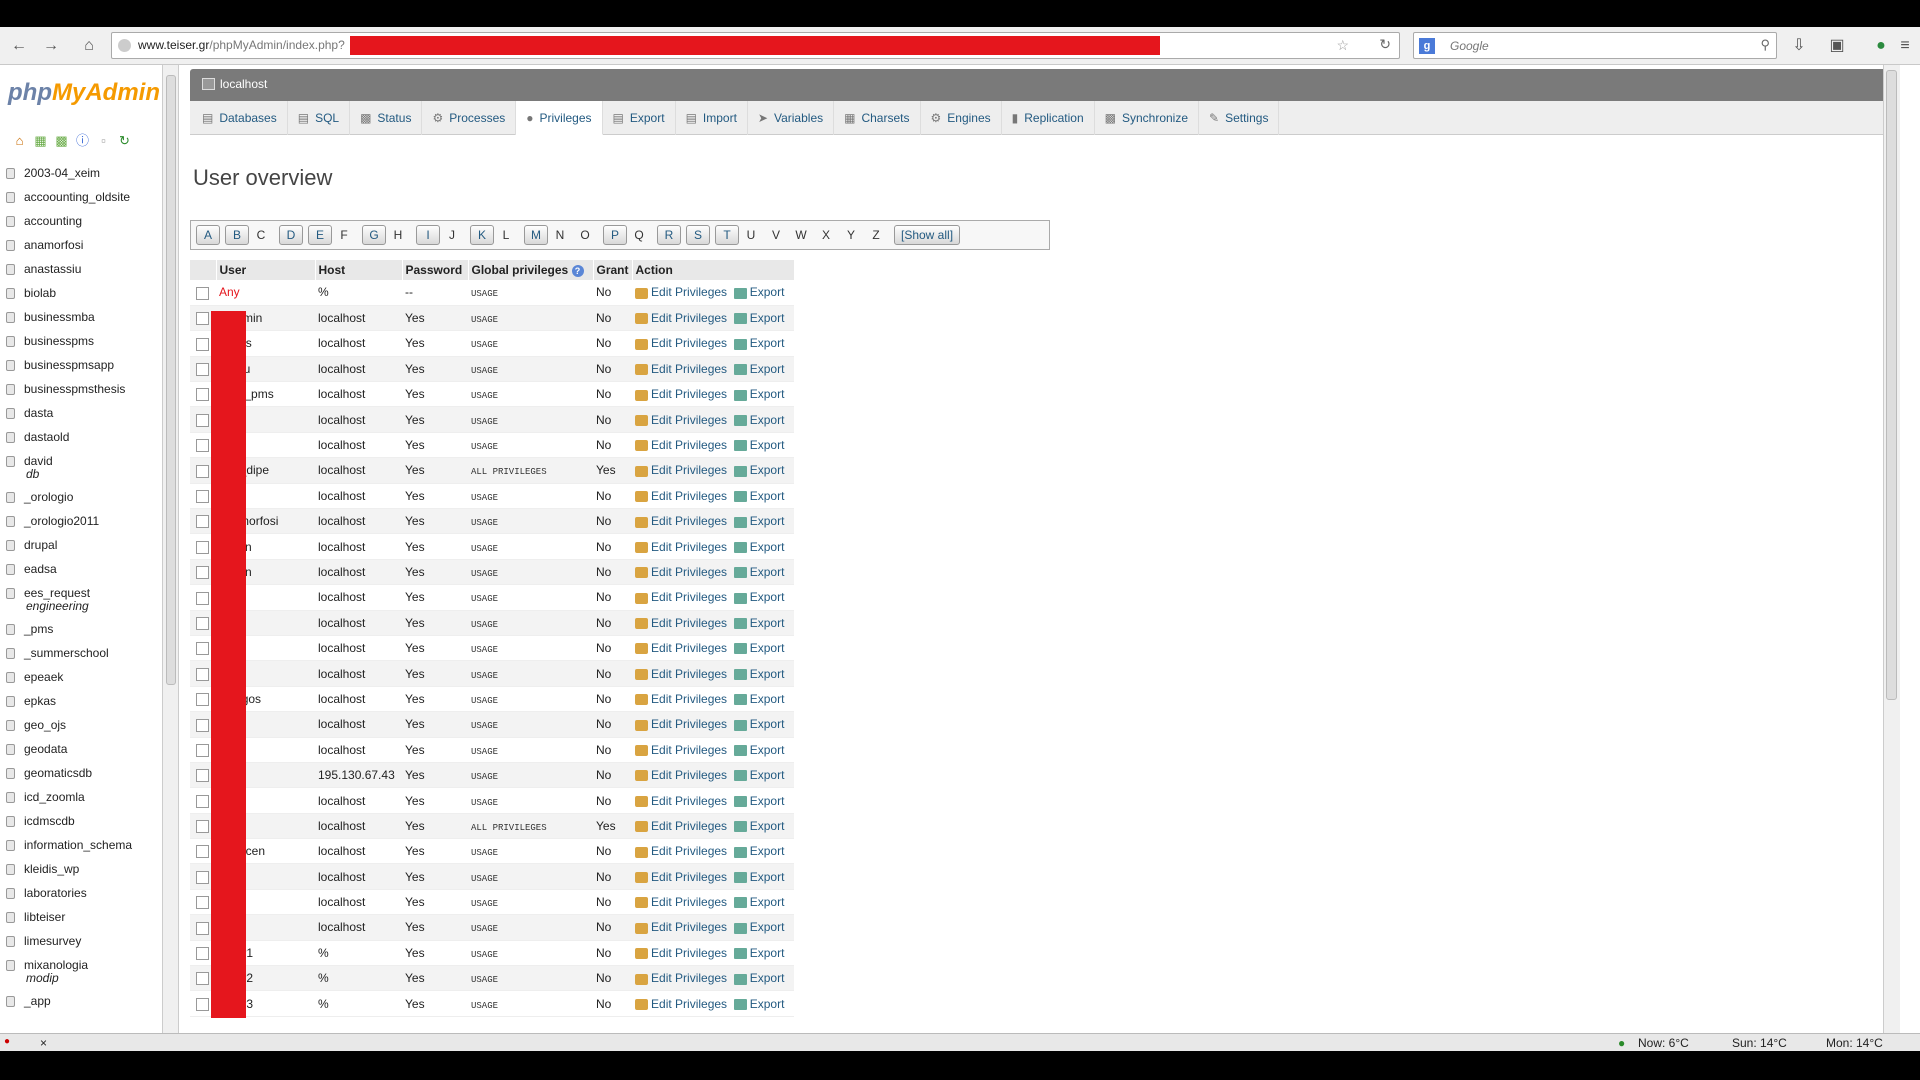 The width and height of the screenshot is (1920, 1080). What do you see at coordinates (320, 235) in the screenshot?
I see `initial-e: E` at bounding box center [320, 235].